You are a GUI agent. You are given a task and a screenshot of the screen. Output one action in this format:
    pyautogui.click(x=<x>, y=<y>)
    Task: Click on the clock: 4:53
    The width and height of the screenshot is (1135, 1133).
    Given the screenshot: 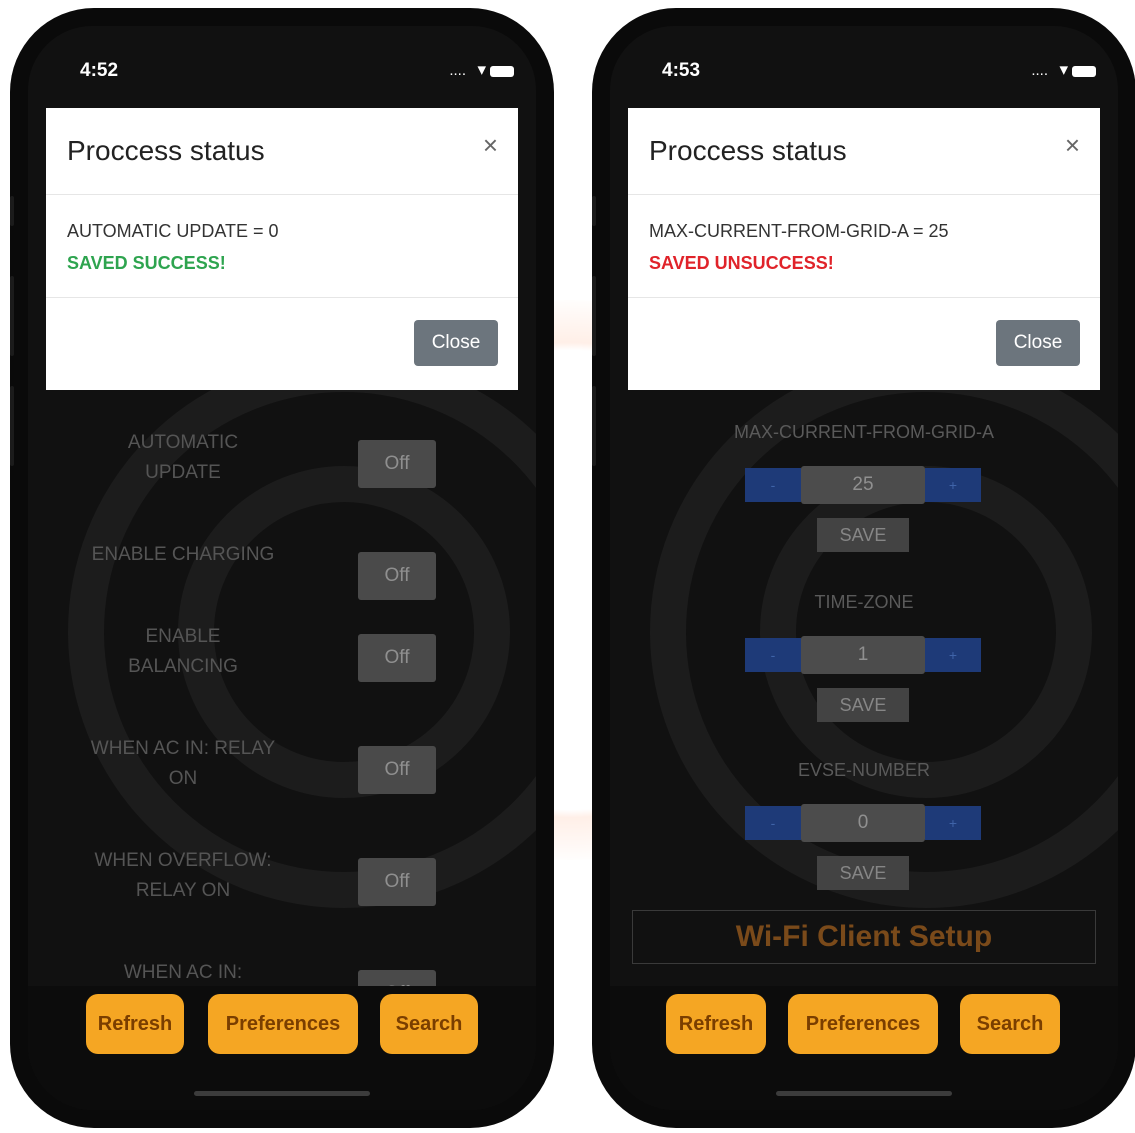 What is the action you would take?
    pyautogui.click(x=681, y=70)
    